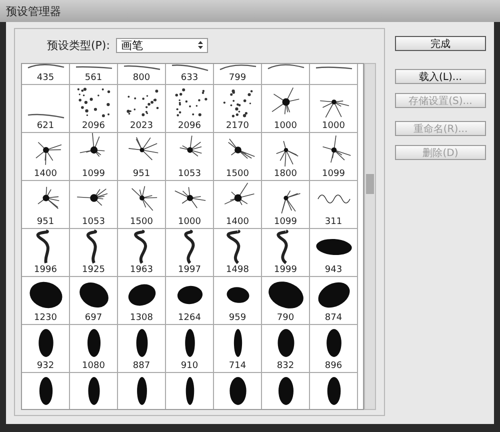 This screenshot has width=500, height=432. What do you see at coordinates (45, 174) in the screenshot?
I see `brush-size-label: 1400` at bounding box center [45, 174].